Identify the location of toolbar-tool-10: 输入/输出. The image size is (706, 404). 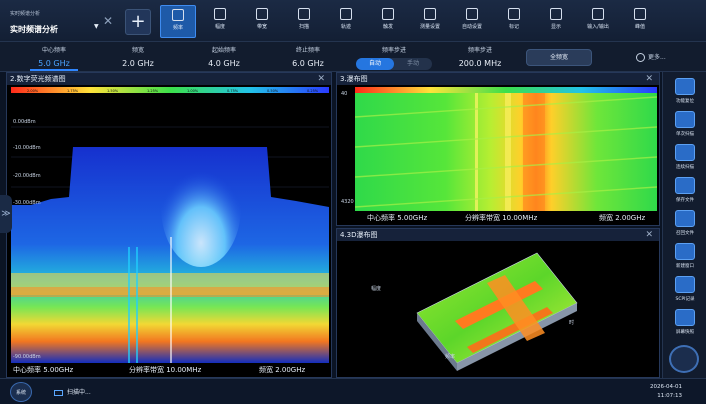
(598, 21).